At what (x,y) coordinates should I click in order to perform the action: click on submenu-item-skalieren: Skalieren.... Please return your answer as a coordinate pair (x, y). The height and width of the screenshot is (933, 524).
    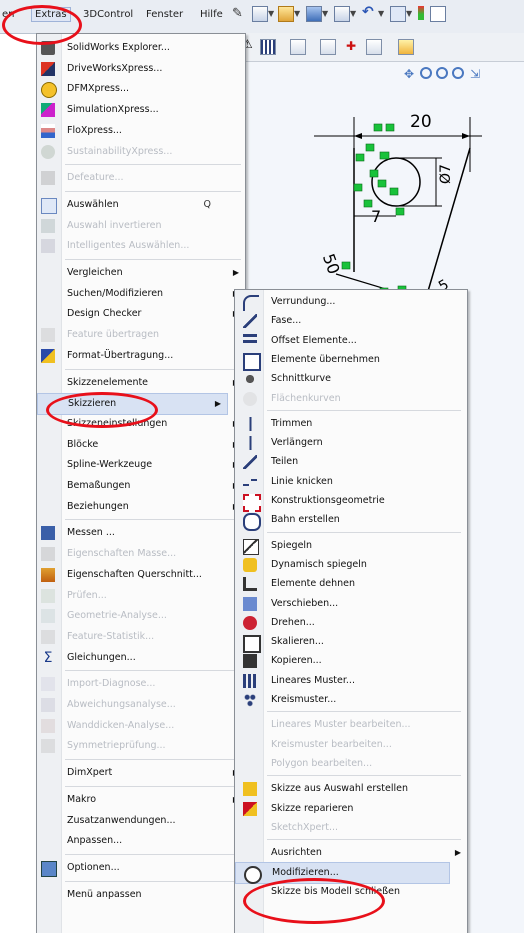
    Looking at the image, I should click on (351, 643).